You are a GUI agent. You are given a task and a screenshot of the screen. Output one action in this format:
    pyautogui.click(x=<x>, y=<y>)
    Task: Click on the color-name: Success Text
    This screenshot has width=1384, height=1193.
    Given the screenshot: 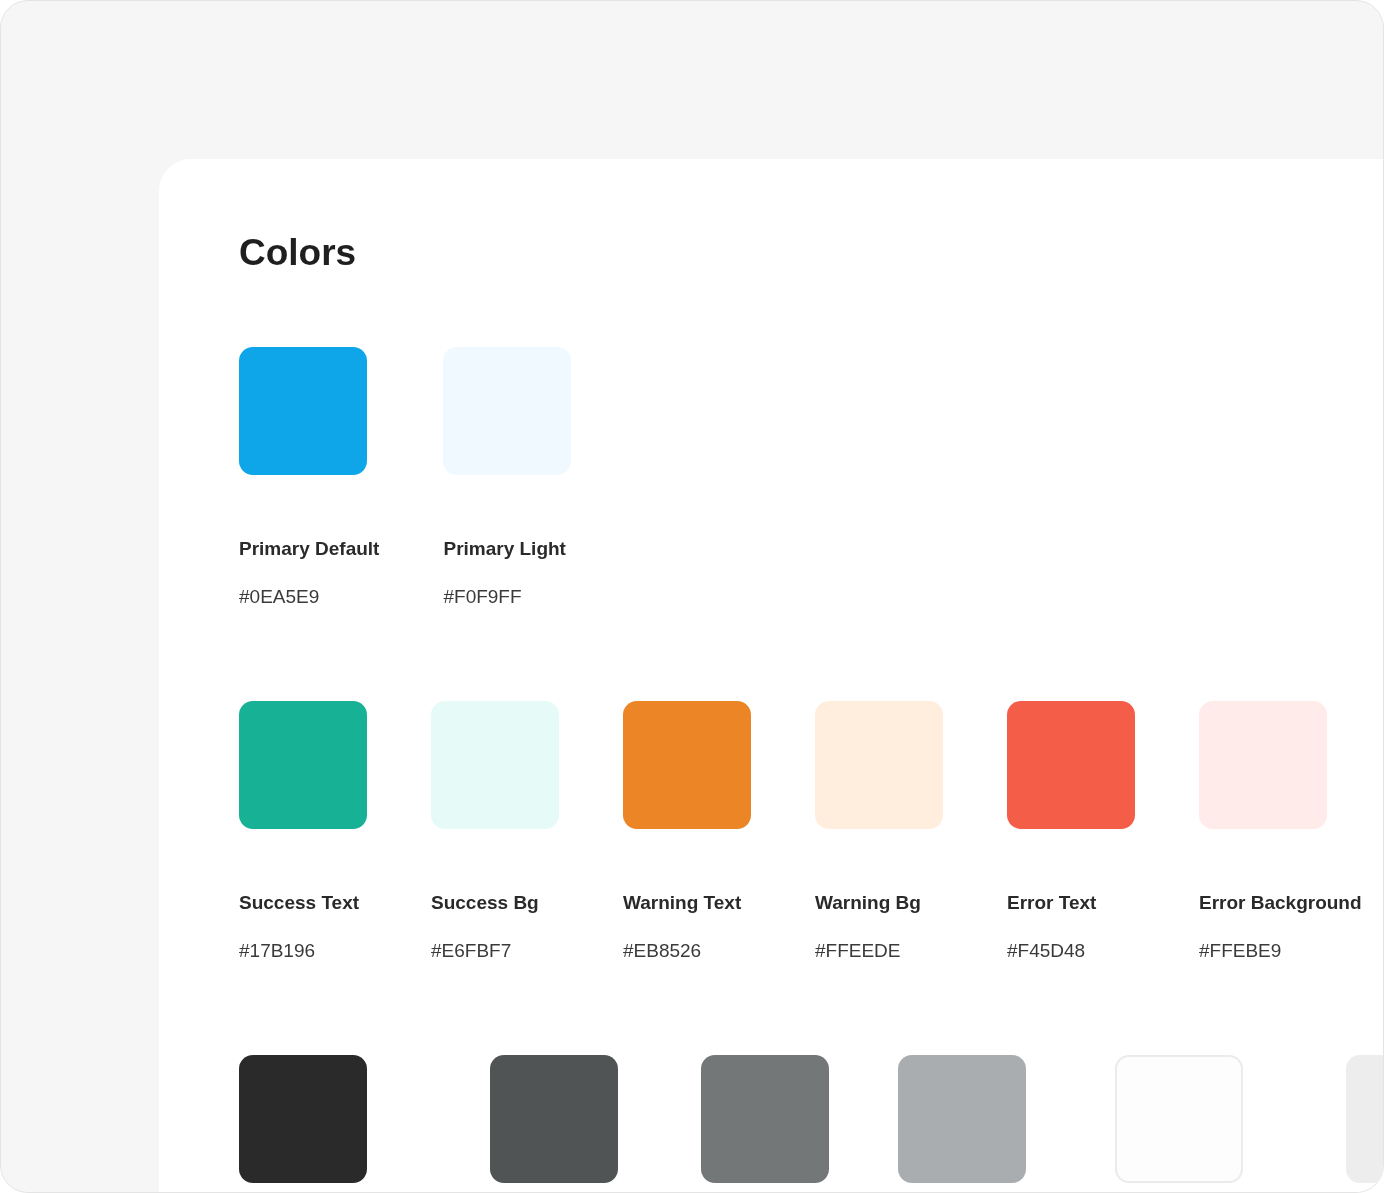 What is the action you would take?
    pyautogui.click(x=300, y=903)
    